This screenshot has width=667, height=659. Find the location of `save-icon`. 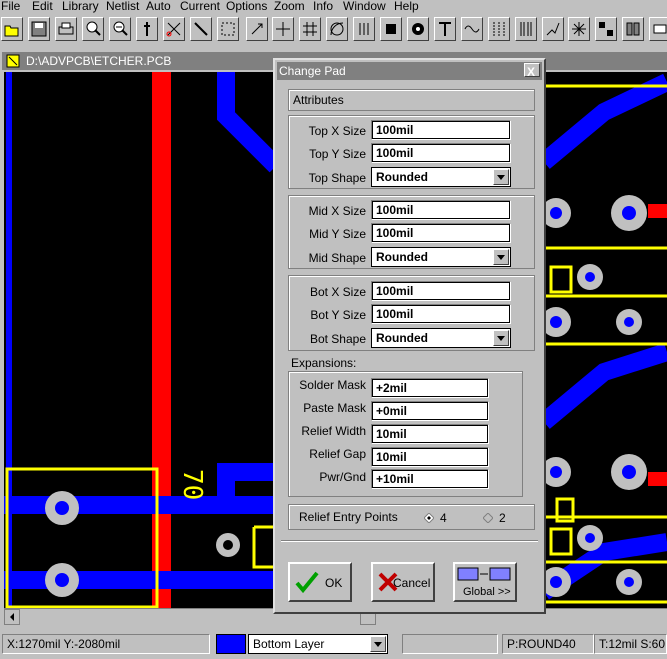

save-icon is located at coordinates (39, 29).